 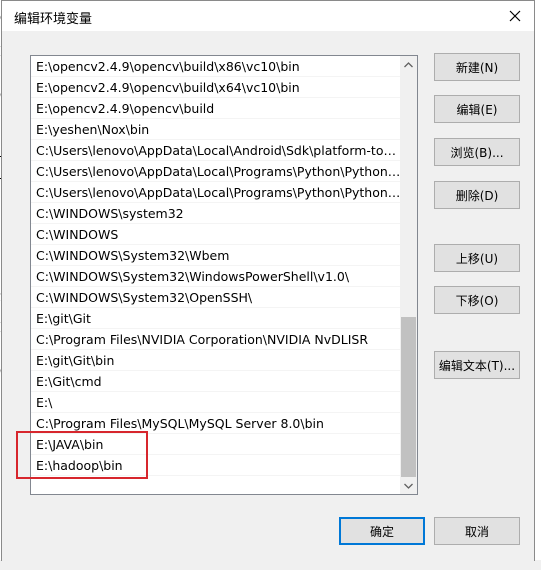 I want to click on path-list-item: E:\, so click(x=216, y=402).